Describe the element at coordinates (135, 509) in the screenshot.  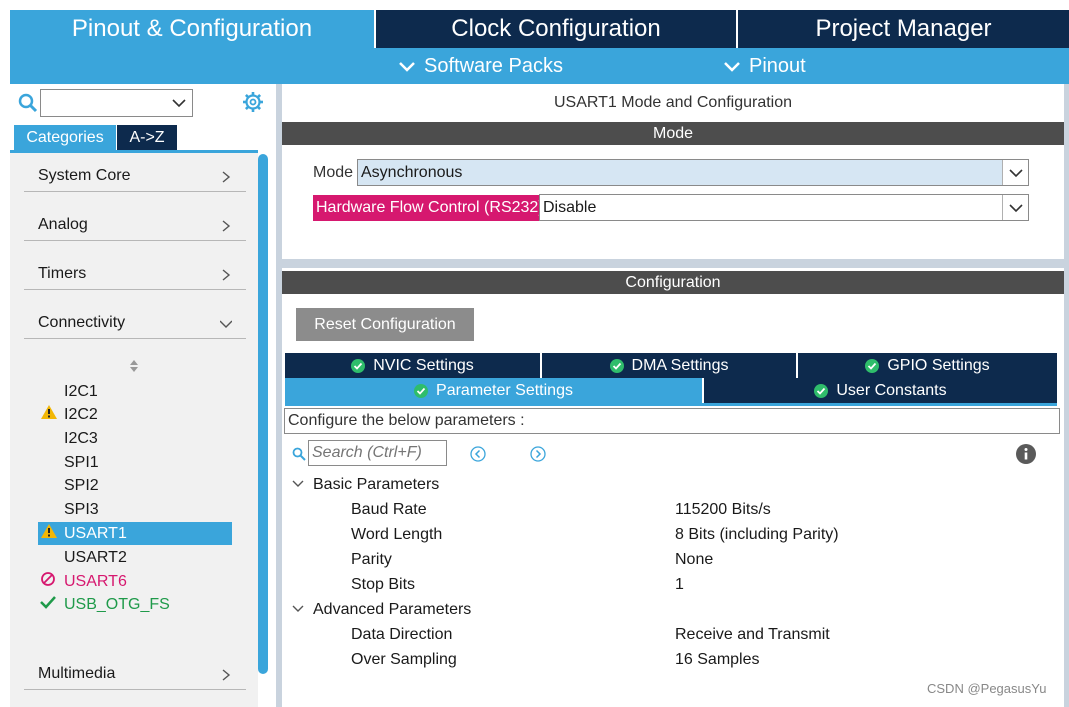
I see `peripheral-spi3: SPI3` at that location.